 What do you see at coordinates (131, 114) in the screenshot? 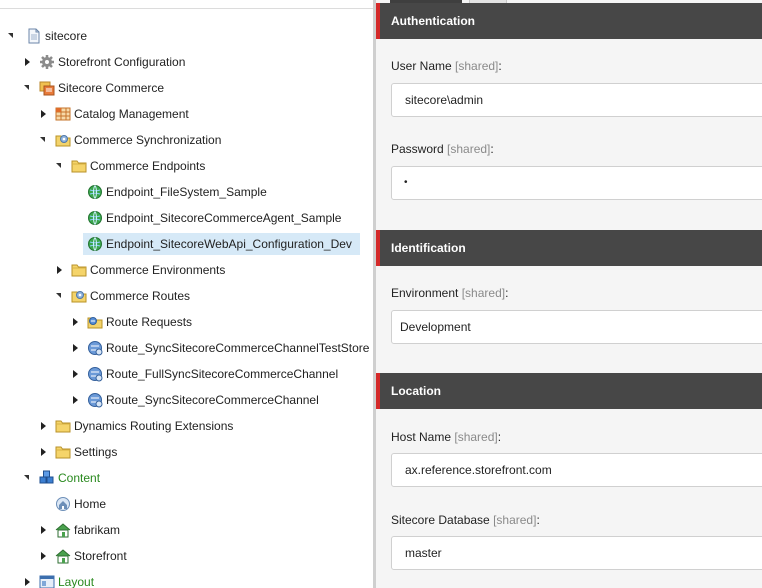
I see `tree-node-label: Catalog Management` at bounding box center [131, 114].